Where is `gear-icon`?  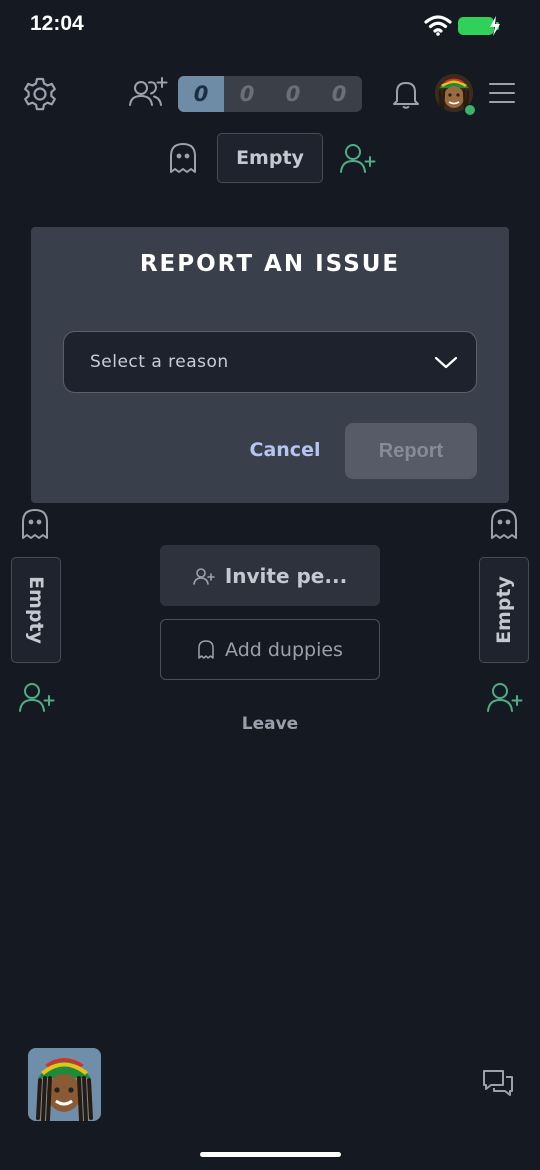
gear-icon is located at coordinates (40, 94).